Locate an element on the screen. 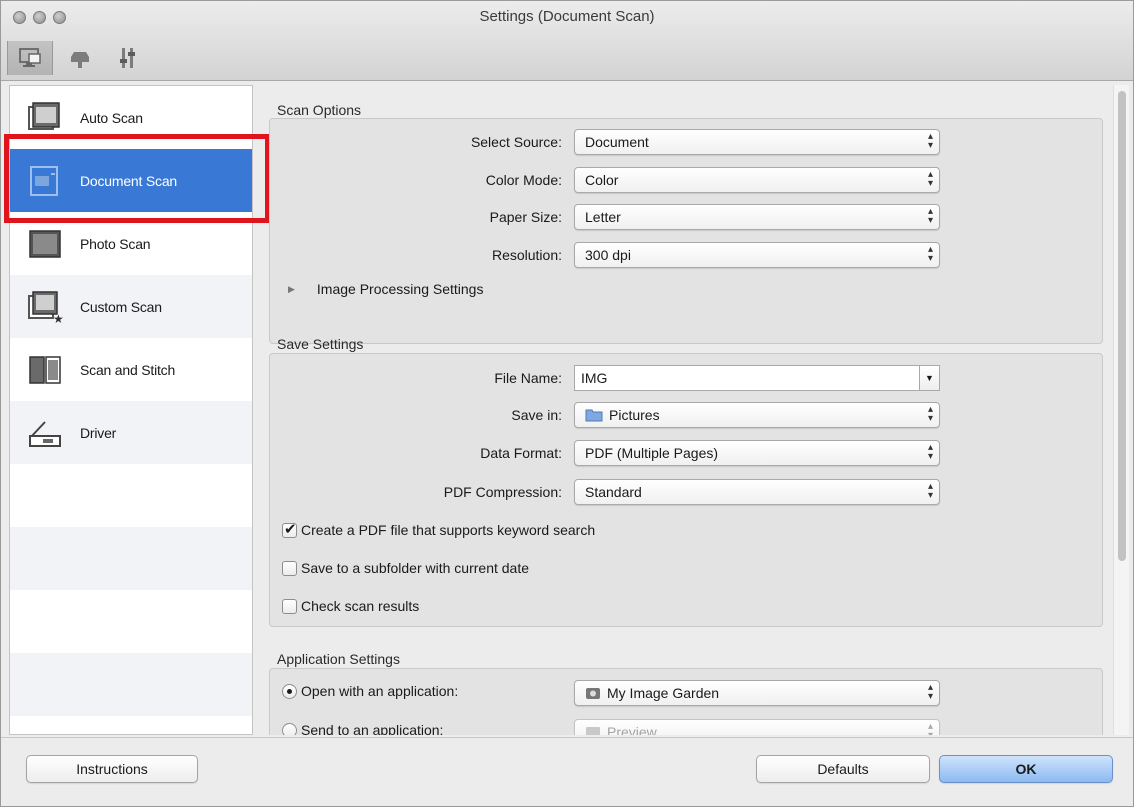 The height and width of the screenshot is (807, 1134). computer-scan-icon is located at coordinates (30, 57).